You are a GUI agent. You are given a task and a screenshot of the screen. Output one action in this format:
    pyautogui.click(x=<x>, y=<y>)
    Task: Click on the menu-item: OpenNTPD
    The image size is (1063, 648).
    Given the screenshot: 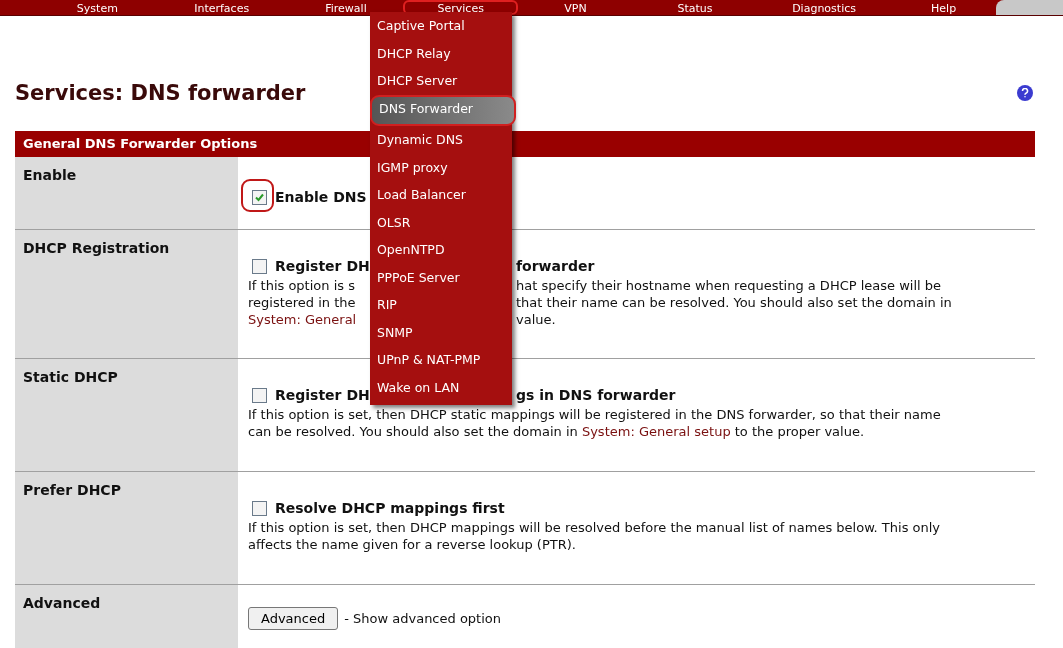 What is the action you would take?
    pyautogui.click(x=441, y=250)
    